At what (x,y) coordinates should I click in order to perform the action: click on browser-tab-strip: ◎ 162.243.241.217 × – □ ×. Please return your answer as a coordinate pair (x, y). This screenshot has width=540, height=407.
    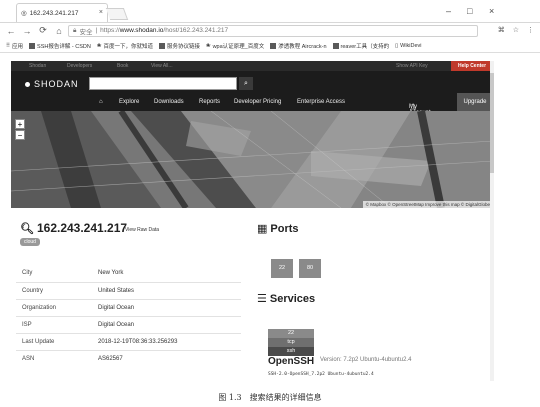
    Looking at the image, I should click on (270, 11).